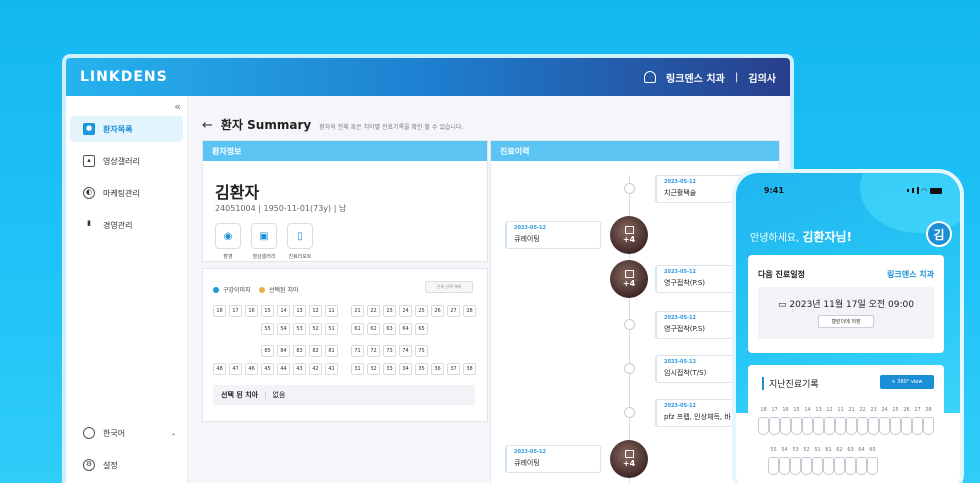  What do you see at coordinates (449, 287) in the screenshot?
I see `deselect-all-button: 전체 선택 해제` at bounding box center [449, 287].